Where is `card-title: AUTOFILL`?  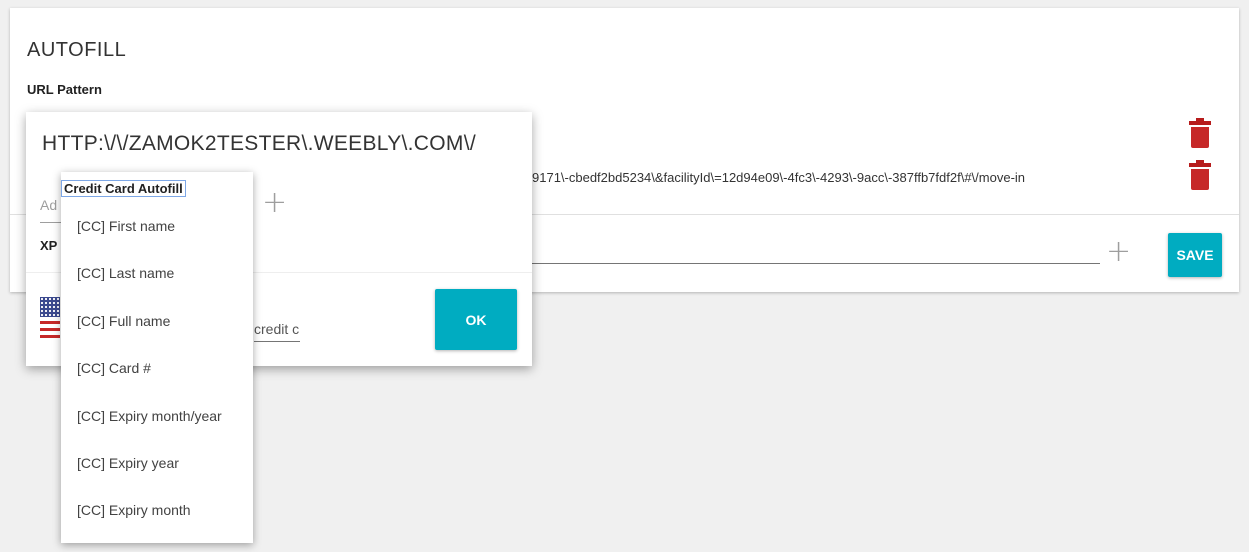 card-title: AUTOFILL is located at coordinates (77, 50).